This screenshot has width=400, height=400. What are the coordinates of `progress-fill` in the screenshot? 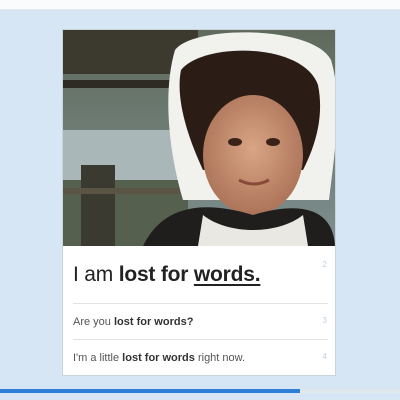 It's located at (150, 391).